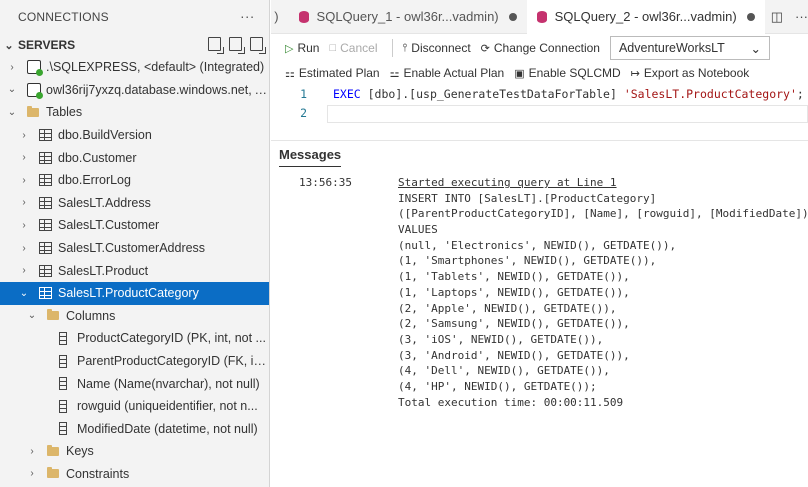 This screenshot has width=808, height=487. Describe the element at coordinates (134, 203) in the screenshot. I see `tree-item: › SalesLT.Address` at that location.